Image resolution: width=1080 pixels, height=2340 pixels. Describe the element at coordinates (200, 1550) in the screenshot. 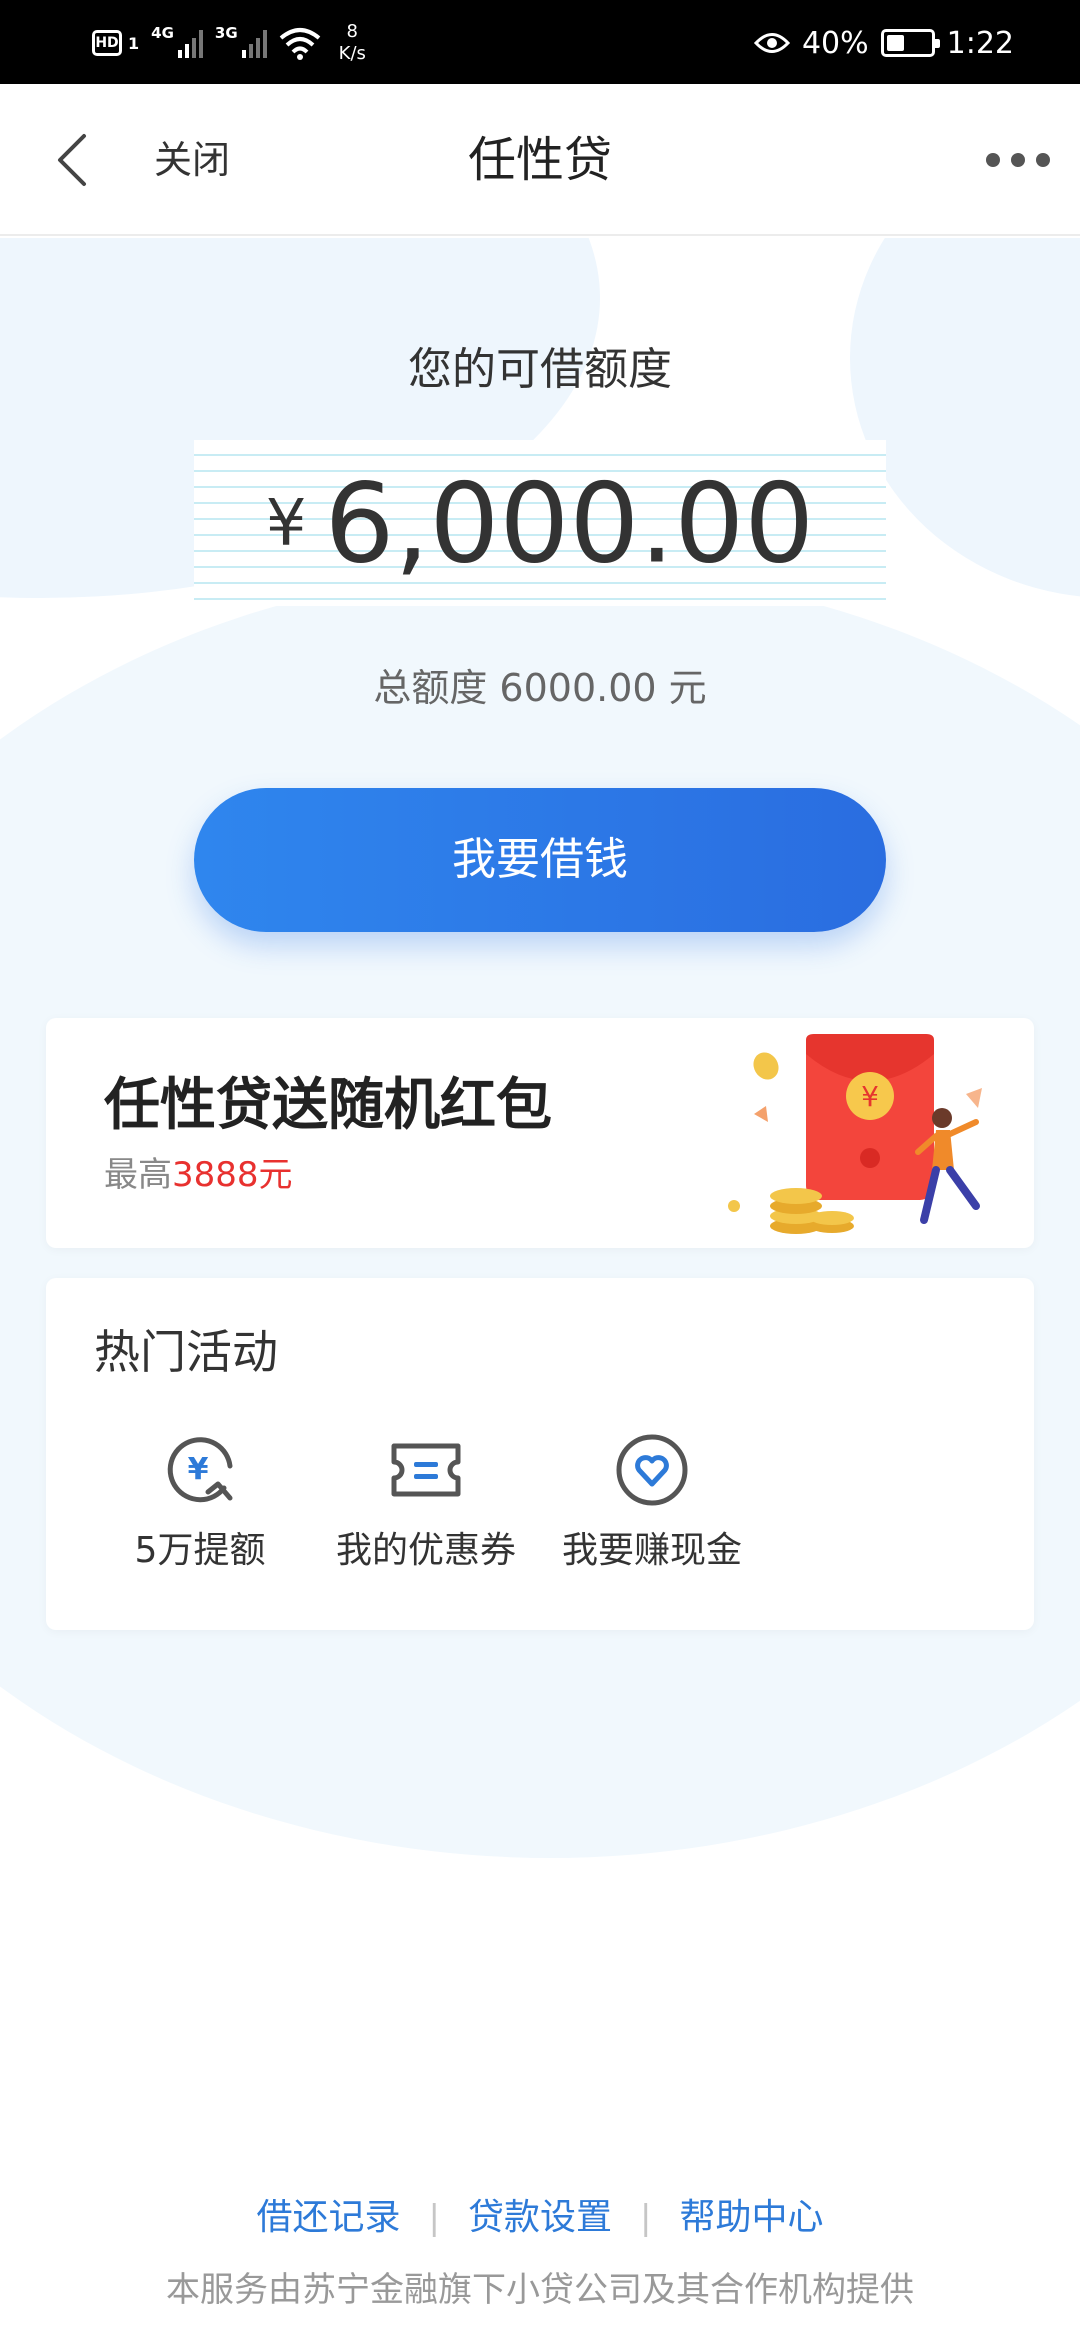

I see `activity-label: 5万提额` at that location.